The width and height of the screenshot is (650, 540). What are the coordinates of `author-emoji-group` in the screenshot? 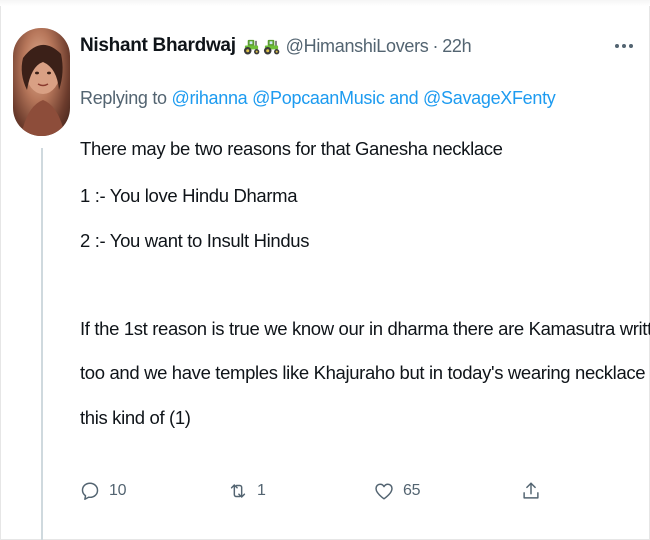 It's located at (261, 46).